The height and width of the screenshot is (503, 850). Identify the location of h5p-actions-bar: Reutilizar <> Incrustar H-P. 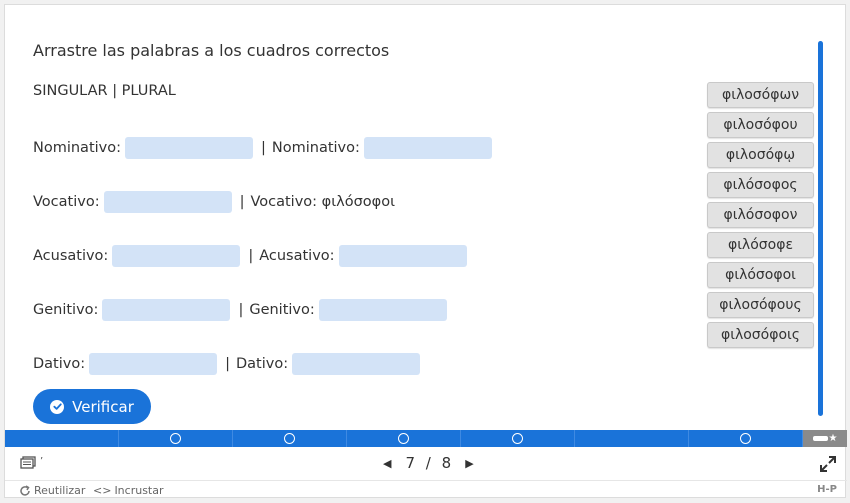
(426, 489).